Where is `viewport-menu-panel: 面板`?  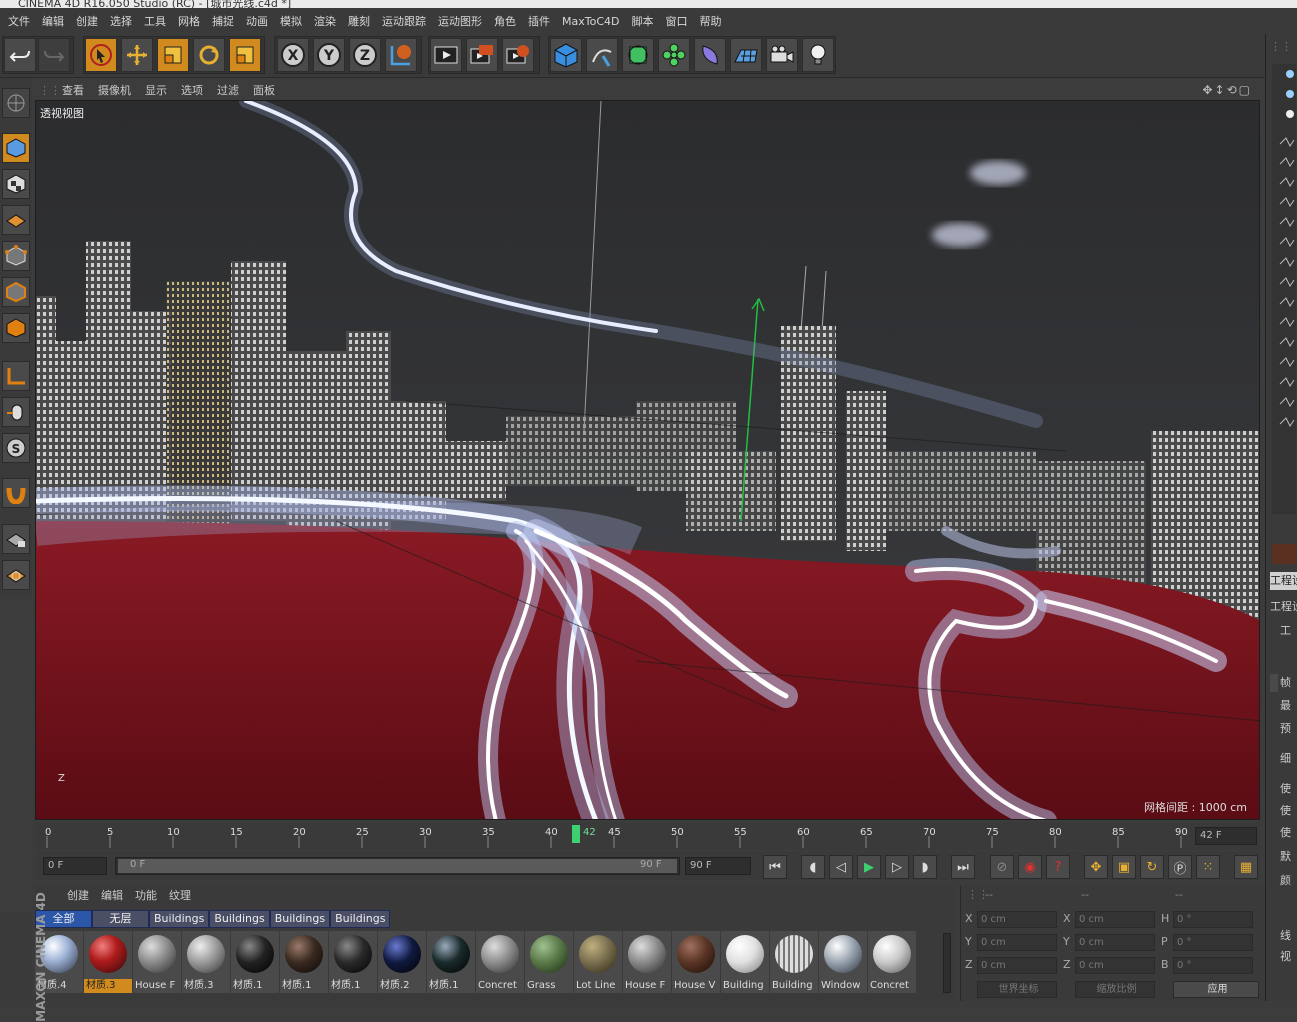
viewport-menu-panel: 面板 is located at coordinates (264, 90).